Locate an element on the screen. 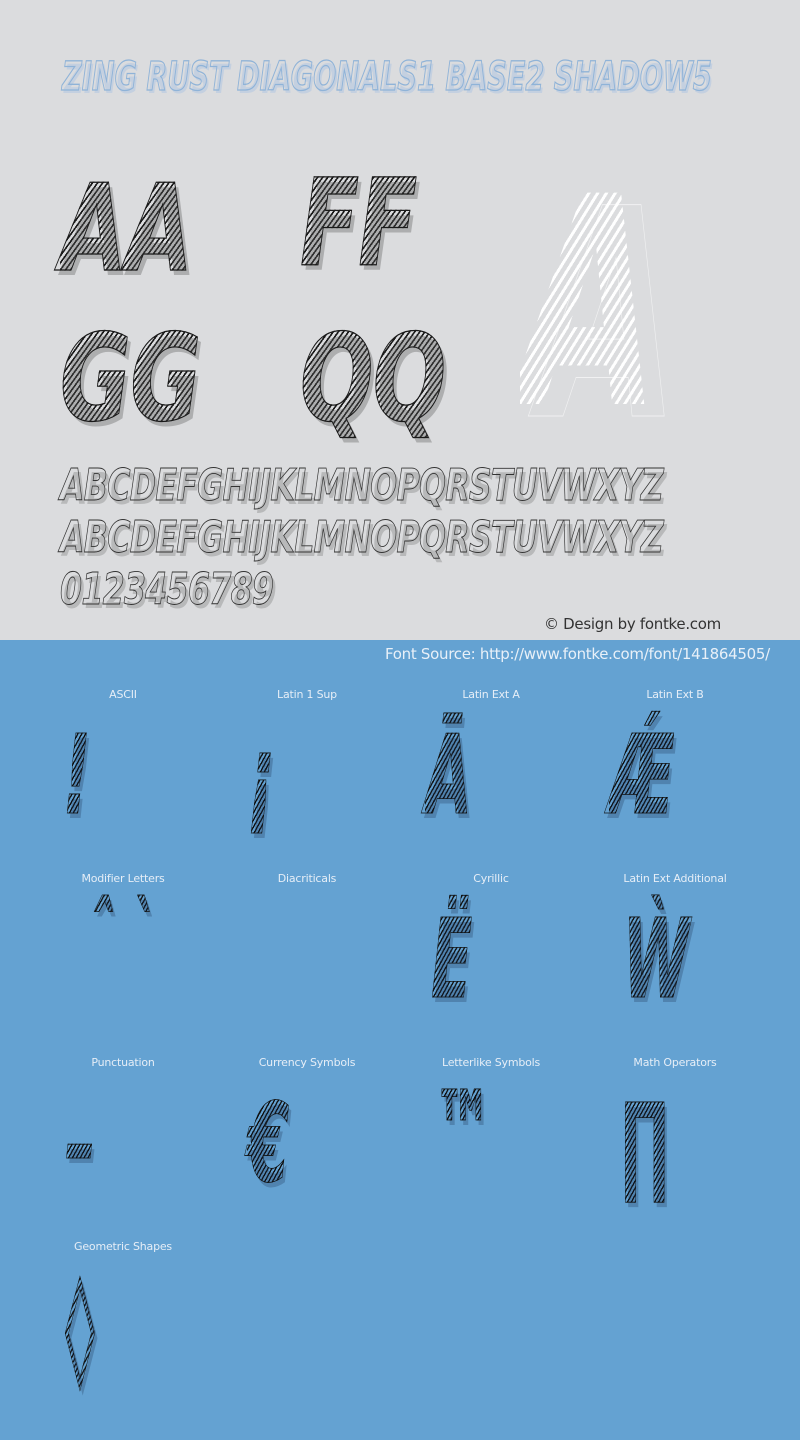  glyph-pair-qq: QQ is located at coordinates (373, 379).